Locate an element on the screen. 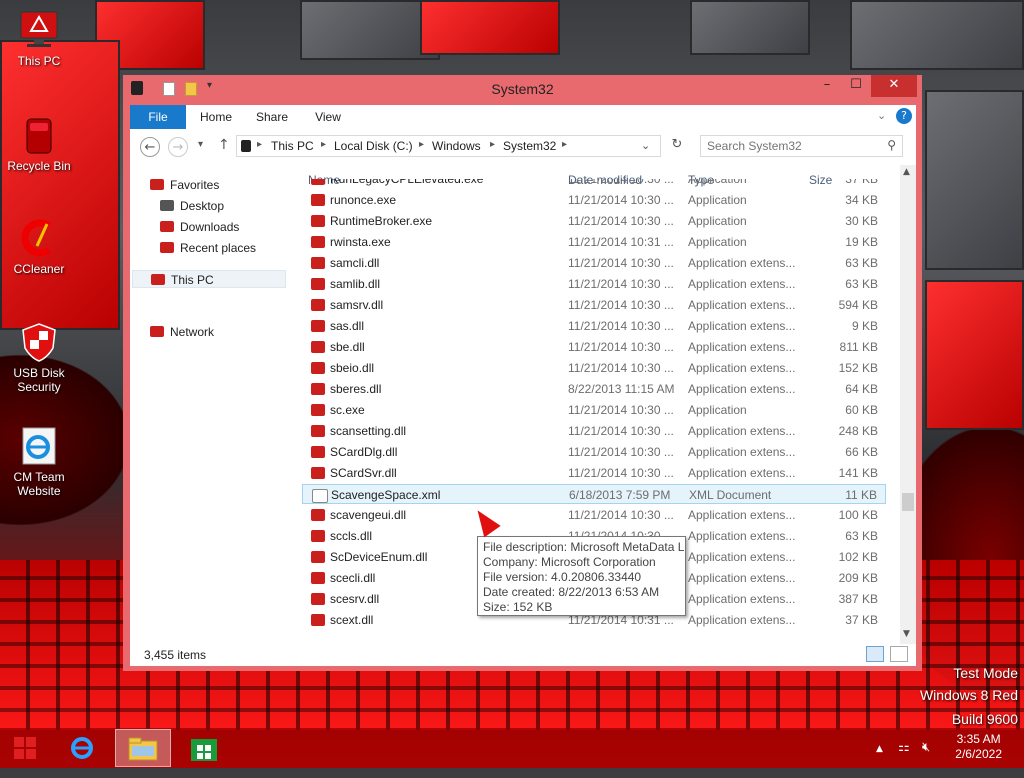 The height and width of the screenshot is (778, 1024). breadcrumb-local-disk: Local Disk (C:) is located at coordinates (373, 146).